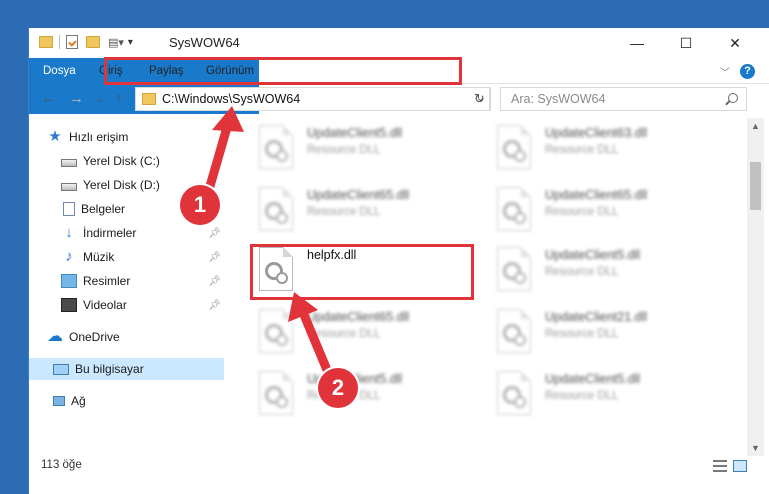 This screenshot has width=769, height=494. What do you see at coordinates (725, 71) in the screenshot?
I see `expand-ribbon-icon: ﹀` at bounding box center [725, 71].